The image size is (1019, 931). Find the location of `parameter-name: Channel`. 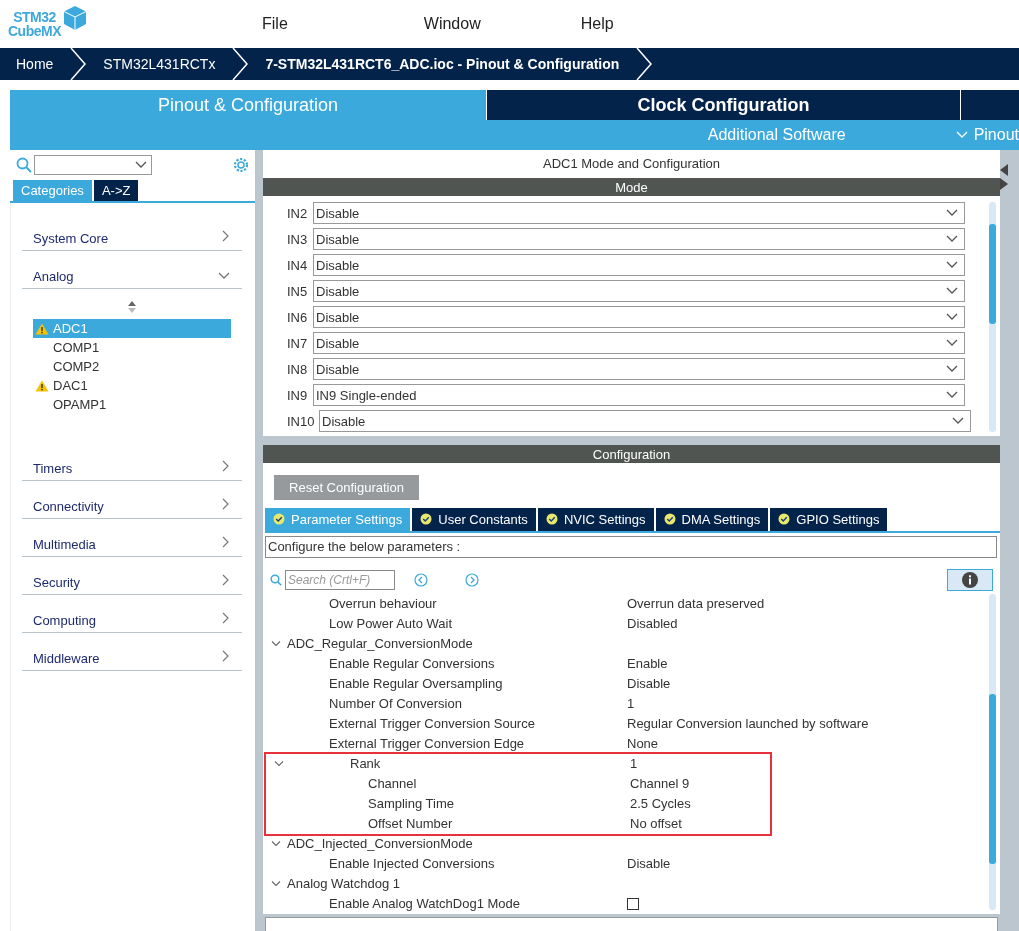

parameter-name: Channel is located at coordinates (392, 784).